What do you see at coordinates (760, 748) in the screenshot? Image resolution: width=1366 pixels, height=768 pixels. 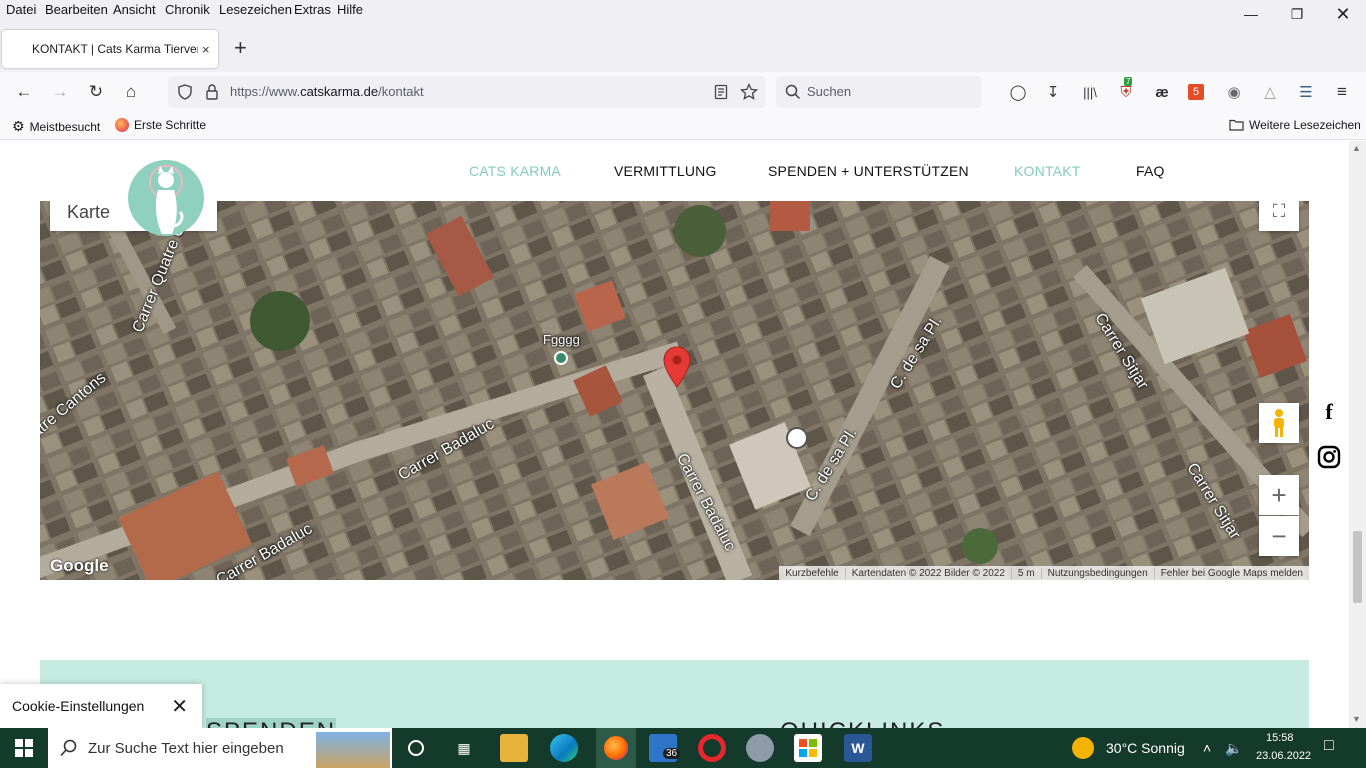 I see `feather-app-icon` at bounding box center [760, 748].